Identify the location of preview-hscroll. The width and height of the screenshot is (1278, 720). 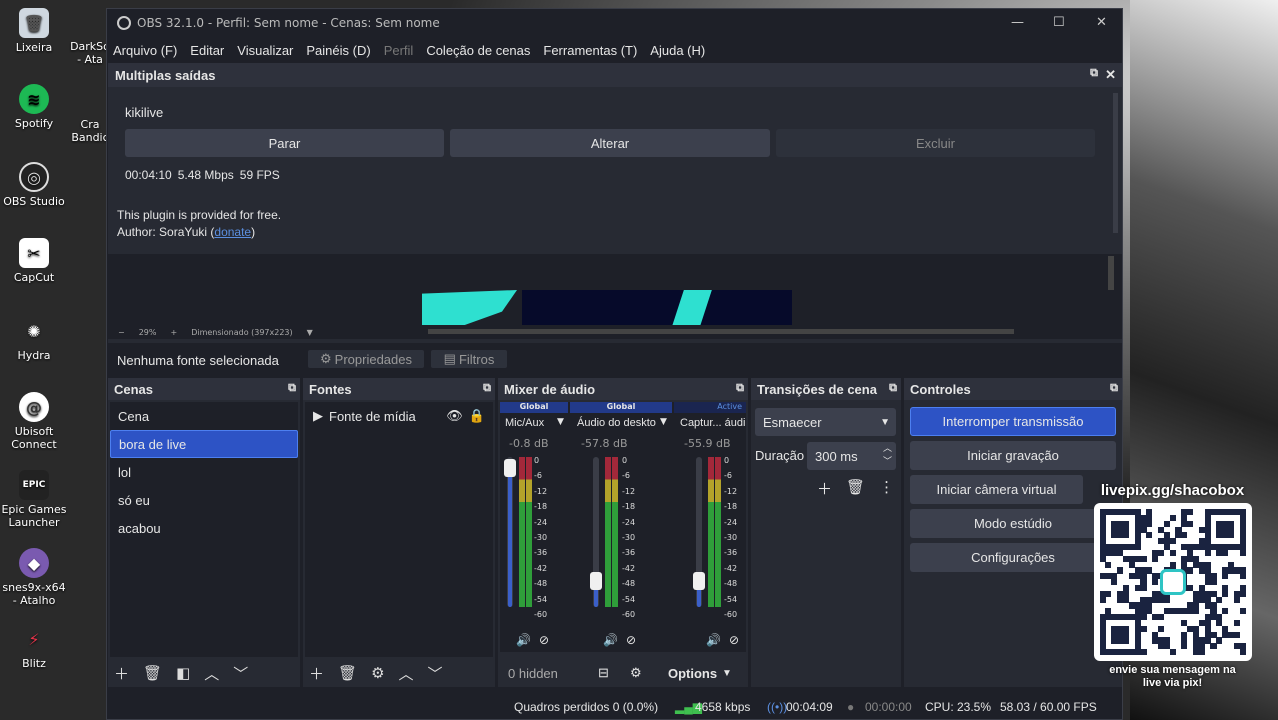
(721, 331).